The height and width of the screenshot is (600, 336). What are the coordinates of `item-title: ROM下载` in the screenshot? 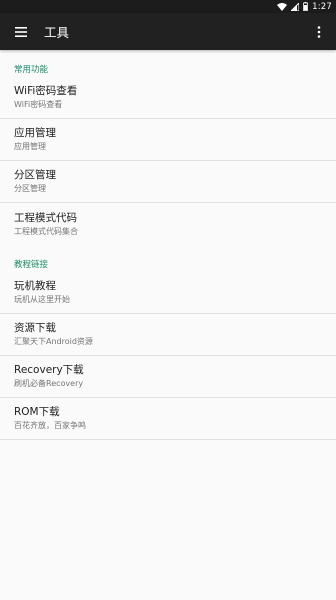 It's located at (37, 412).